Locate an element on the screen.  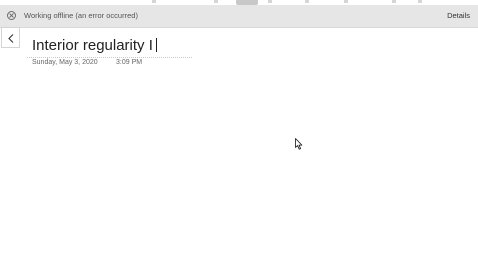
offline-message: Working offline (an error occurred) is located at coordinates (81, 15).